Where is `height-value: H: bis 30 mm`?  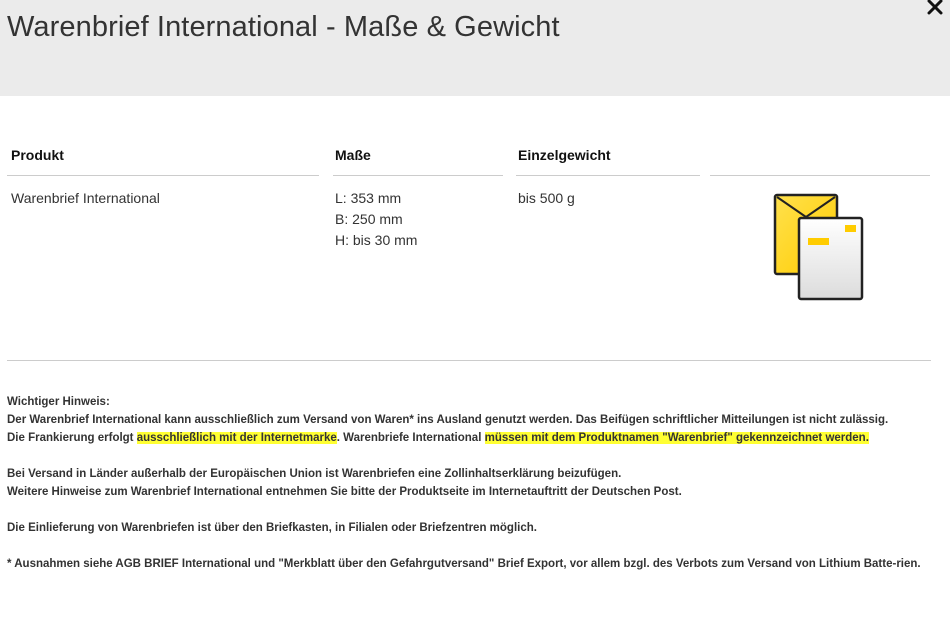
height-value: H: bis 30 mm is located at coordinates (376, 240).